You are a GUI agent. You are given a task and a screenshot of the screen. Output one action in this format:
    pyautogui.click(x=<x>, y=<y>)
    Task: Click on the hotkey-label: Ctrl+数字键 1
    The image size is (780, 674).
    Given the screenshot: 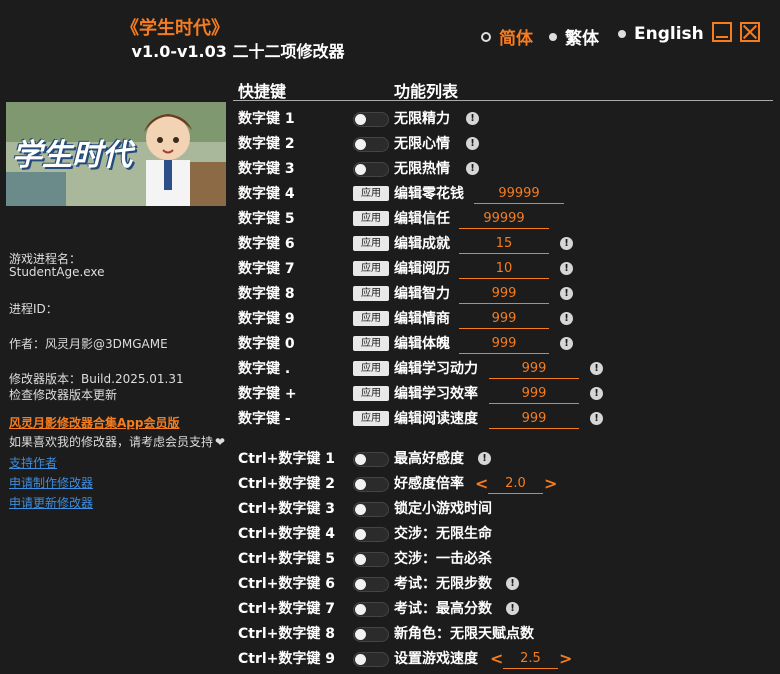 What is the action you would take?
    pyautogui.click(x=287, y=459)
    